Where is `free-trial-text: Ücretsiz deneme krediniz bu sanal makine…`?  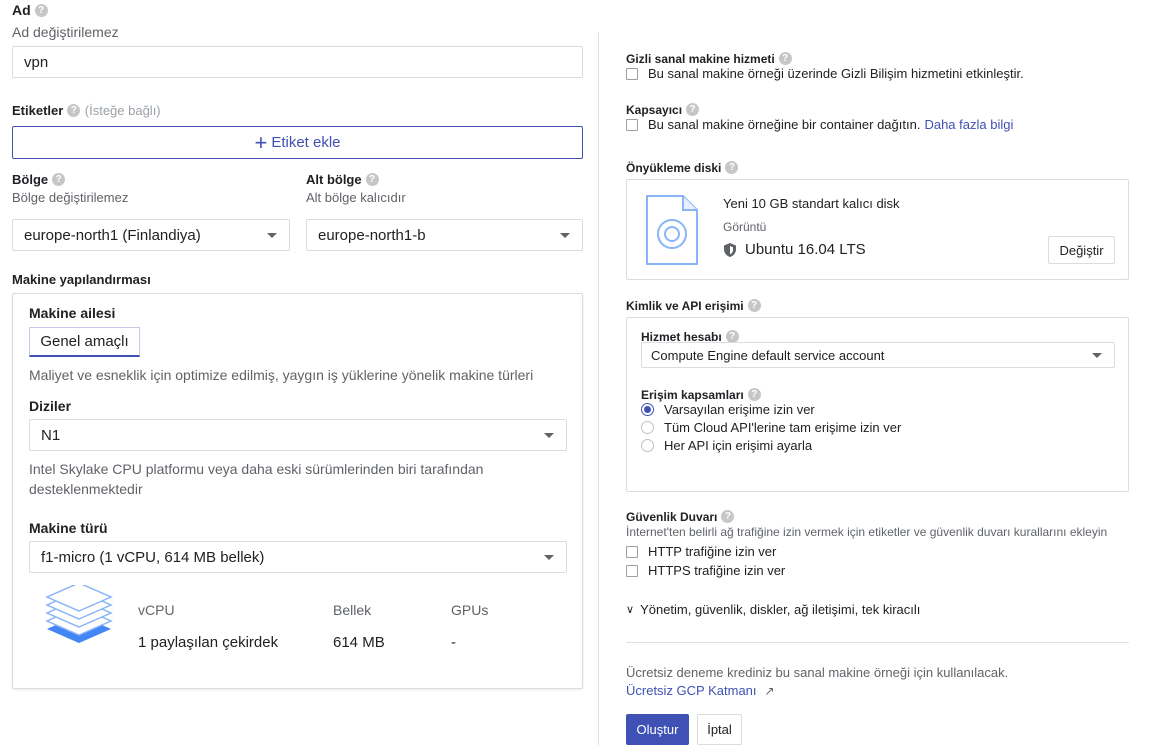
free-trial-text: Ücretsiz deneme krediniz bu sanal makine… is located at coordinates (817, 672).